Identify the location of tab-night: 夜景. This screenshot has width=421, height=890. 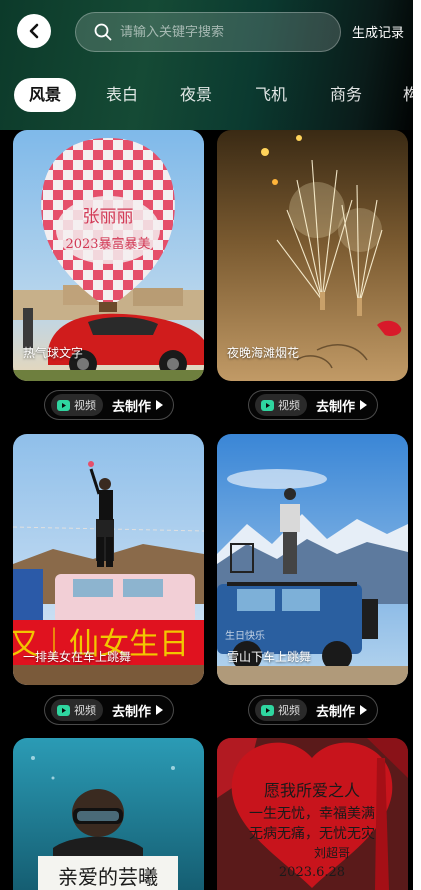
(196, 95).